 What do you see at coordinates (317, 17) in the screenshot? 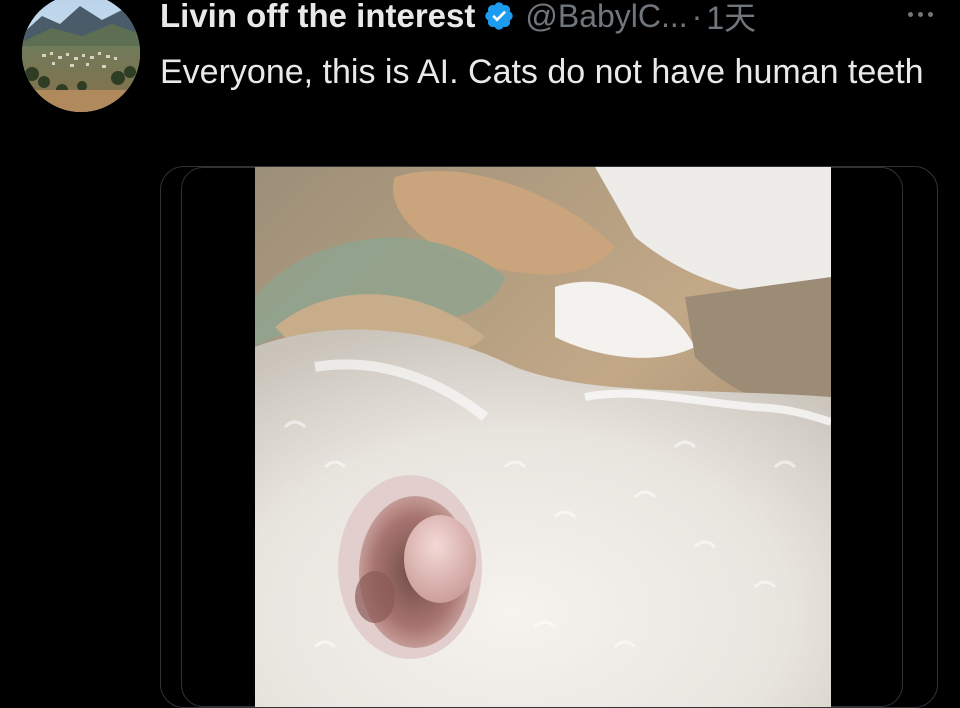
I see `display-name: Livin off the interest` at bounding box center [317, 17].